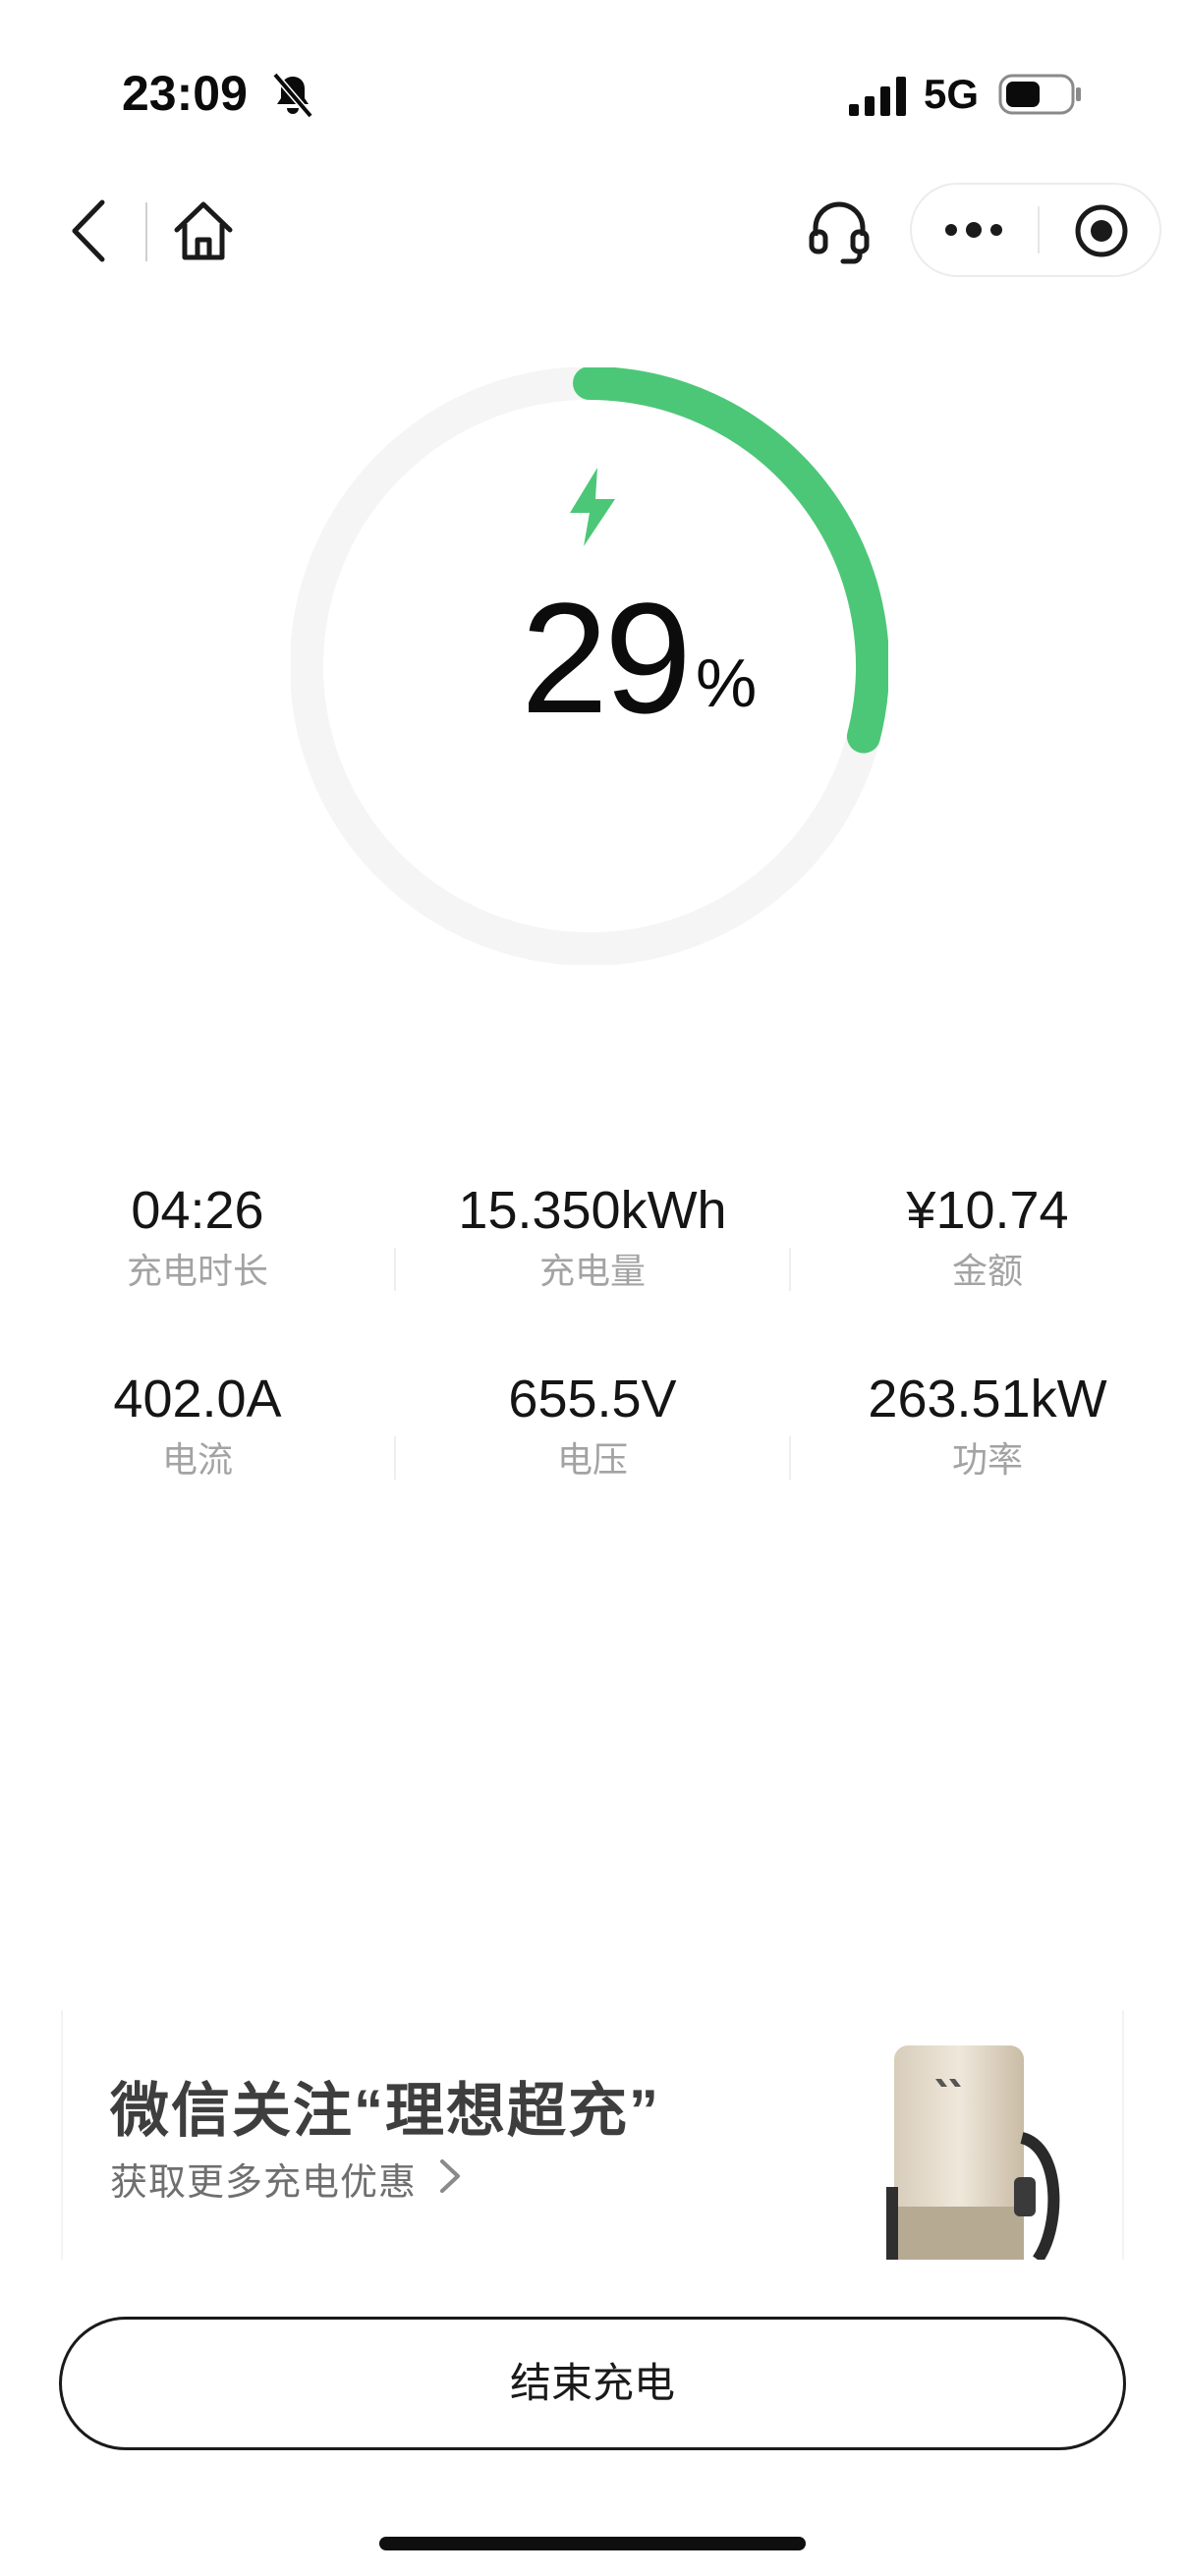 This screenshot has width=1185, height=2576. I want to click on stat-label: 充电量, so click(592, 1271).